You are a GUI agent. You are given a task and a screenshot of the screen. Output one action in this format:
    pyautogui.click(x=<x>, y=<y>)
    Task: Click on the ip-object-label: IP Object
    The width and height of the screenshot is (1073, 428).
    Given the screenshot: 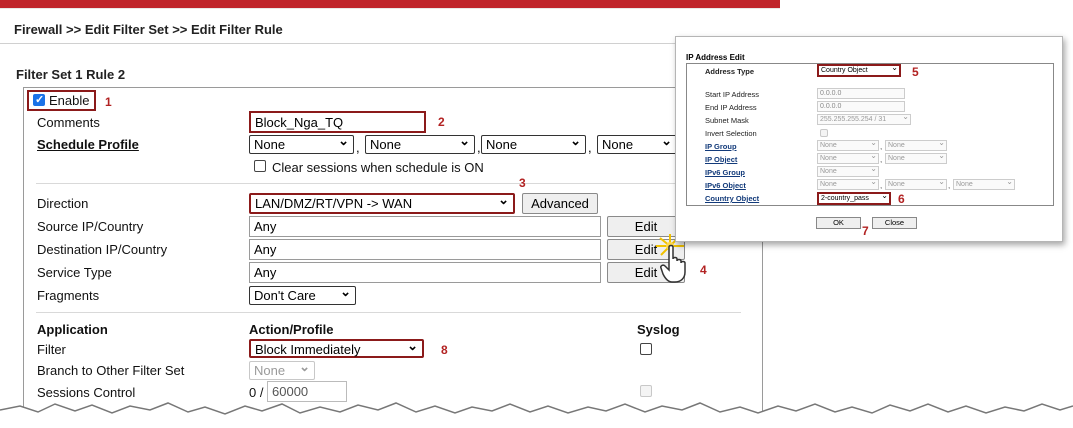 What is the action you would take?
    pyautogui.click(x=721, y=159)
    